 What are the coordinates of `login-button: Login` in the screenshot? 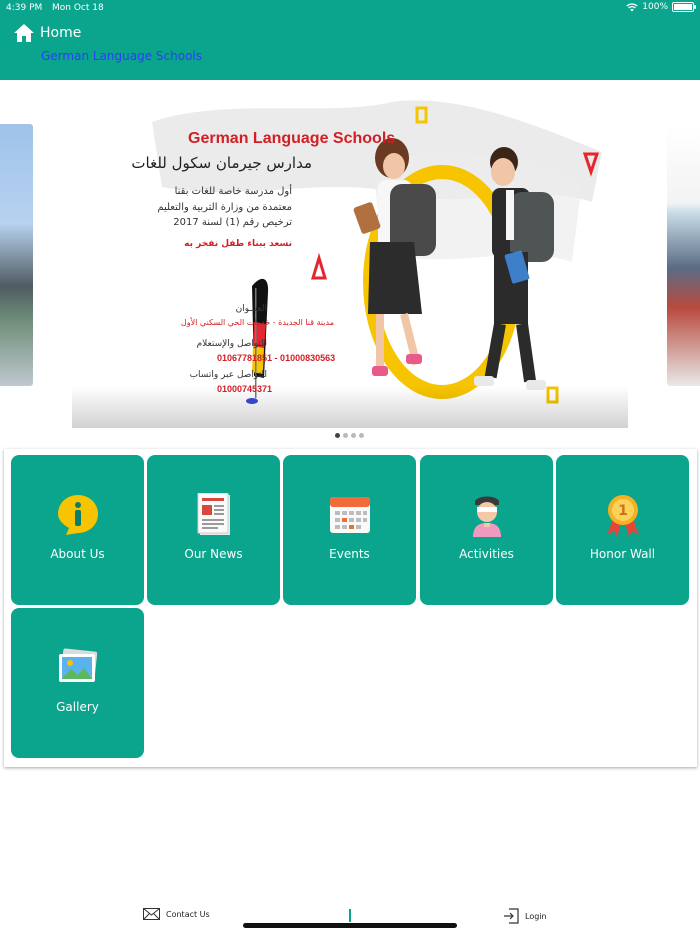 It's located at (525, 916).